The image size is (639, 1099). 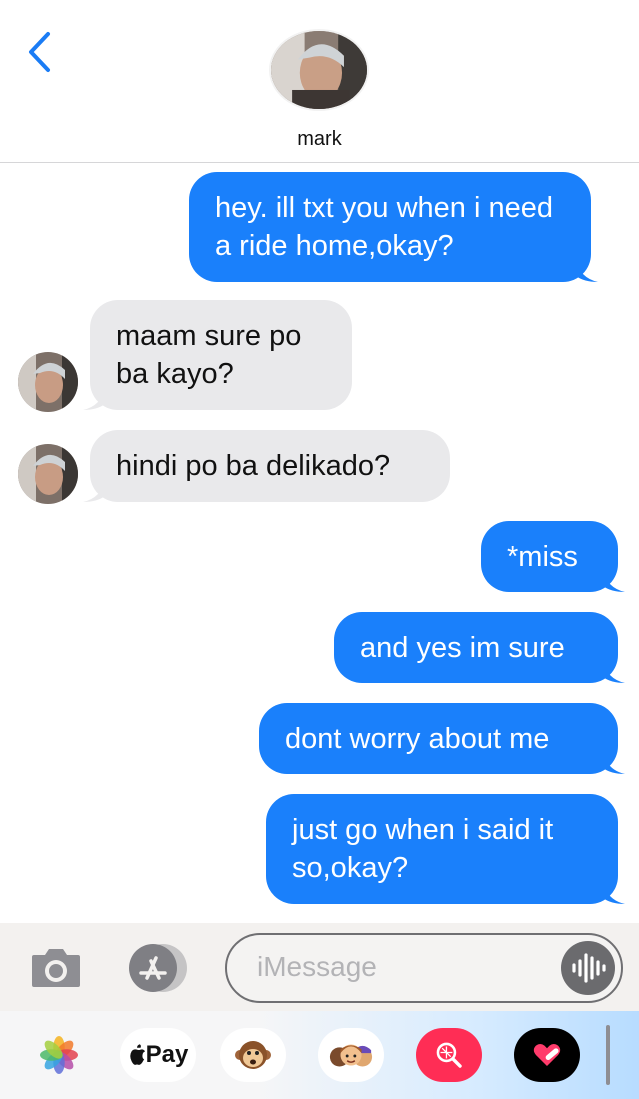 I want to click on app-store-button, so click(x=158, y=968).